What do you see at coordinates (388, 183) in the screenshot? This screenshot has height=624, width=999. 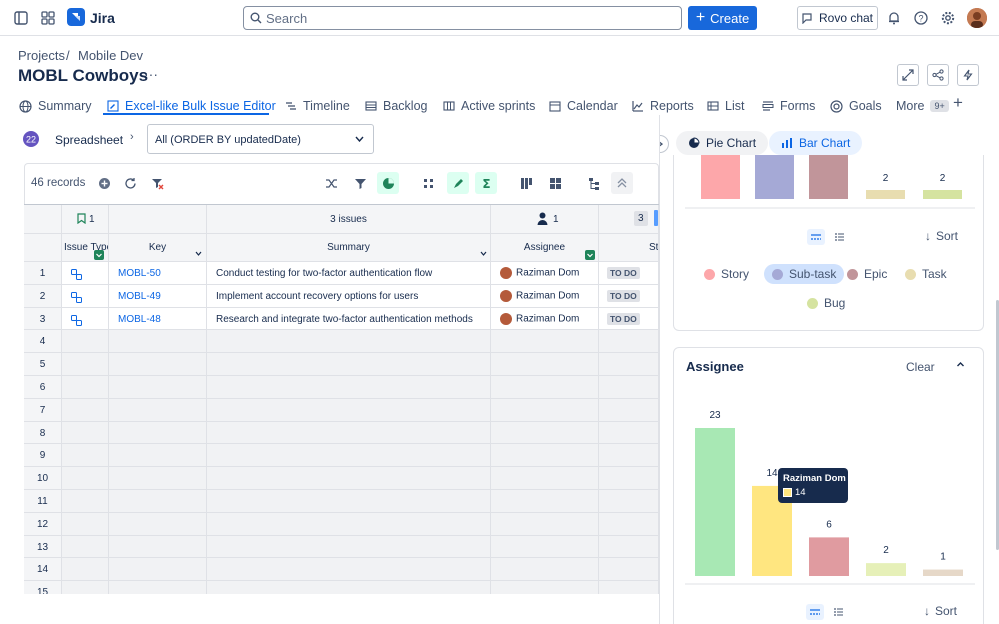 I see `pie-chart-toggle-icon` at bounding box center [388, 183].